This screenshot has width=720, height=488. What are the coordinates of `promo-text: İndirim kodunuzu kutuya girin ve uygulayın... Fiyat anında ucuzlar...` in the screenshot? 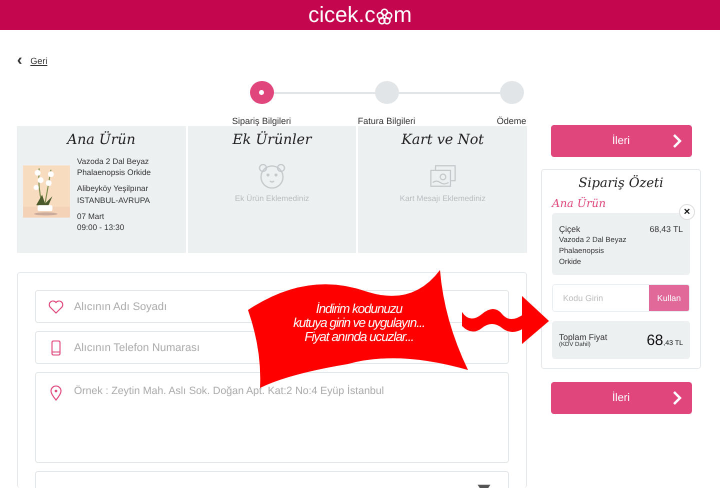 It's located at (359, 323).